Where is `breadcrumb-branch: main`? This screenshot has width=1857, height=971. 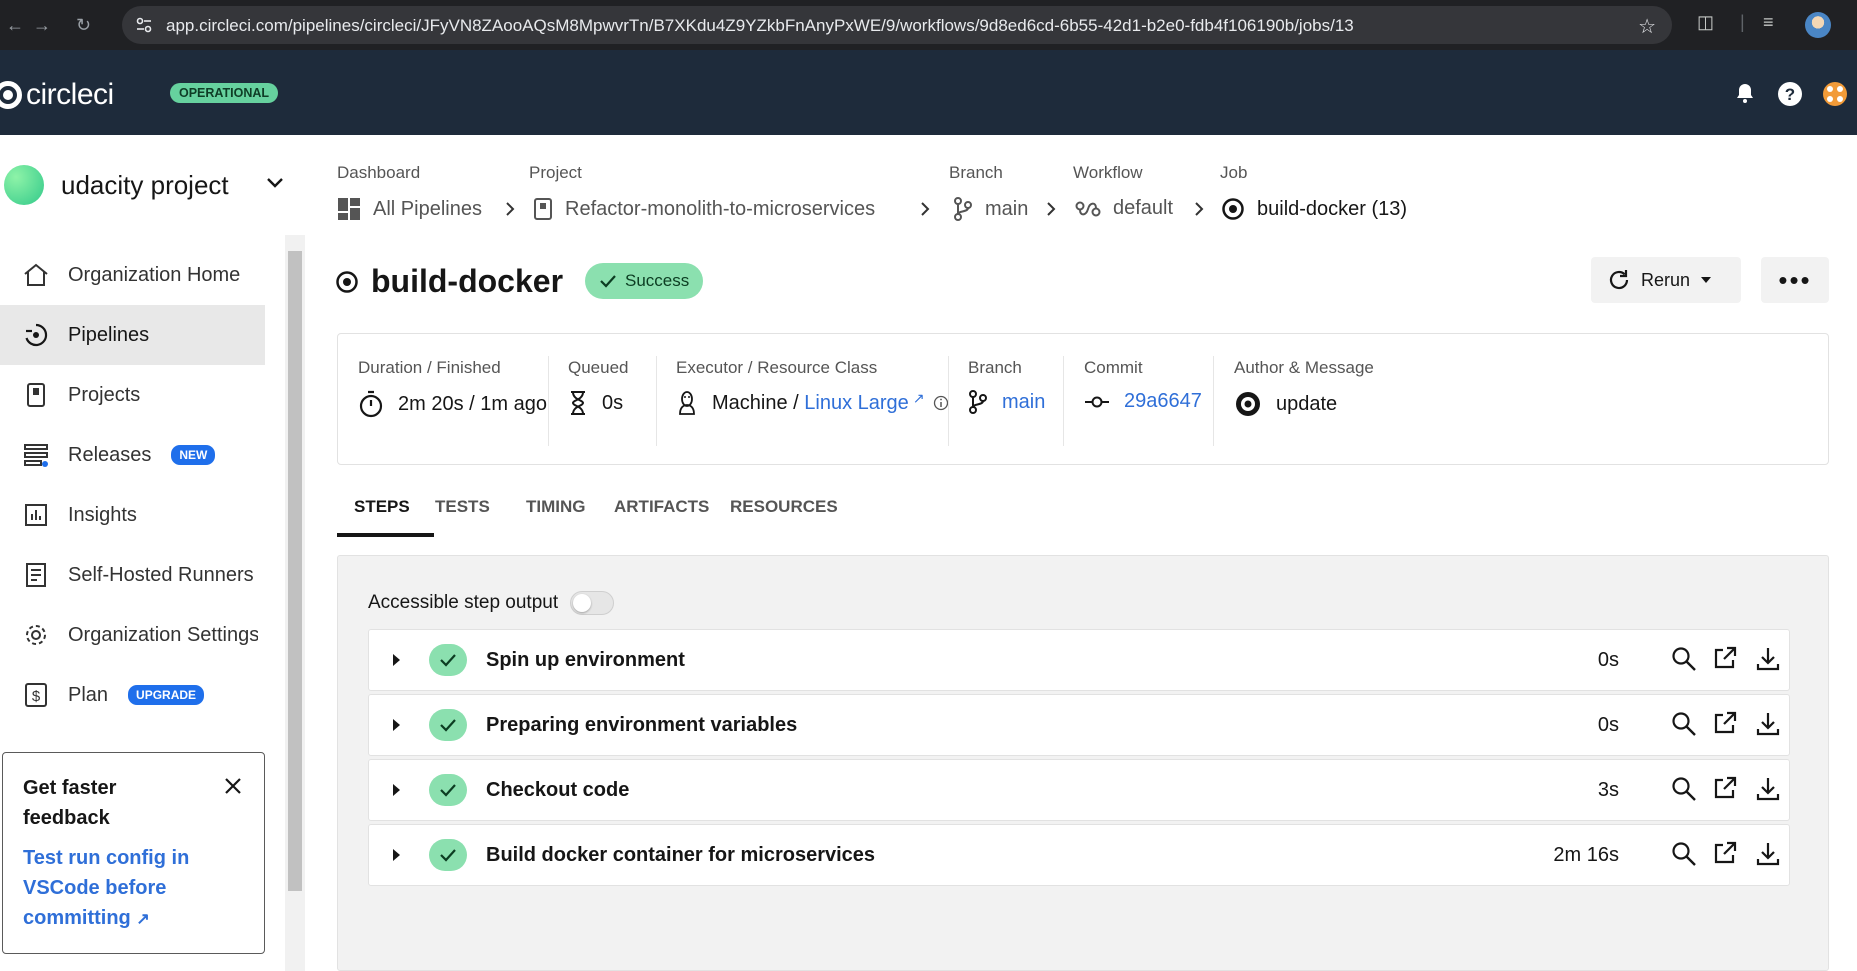 breadcrumb-branch: main is located at coordinates (990, 209).